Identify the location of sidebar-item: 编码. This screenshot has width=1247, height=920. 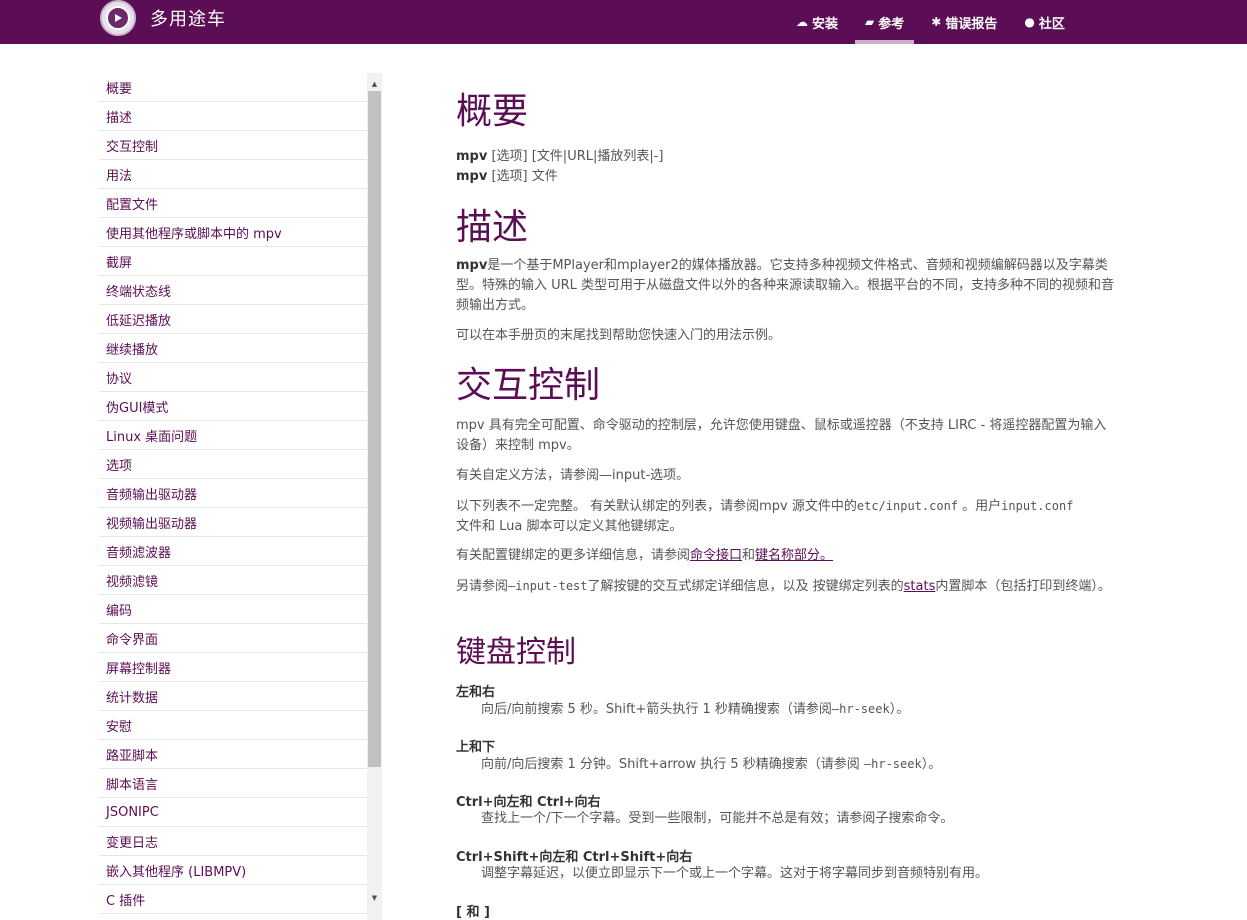
(233, 609).